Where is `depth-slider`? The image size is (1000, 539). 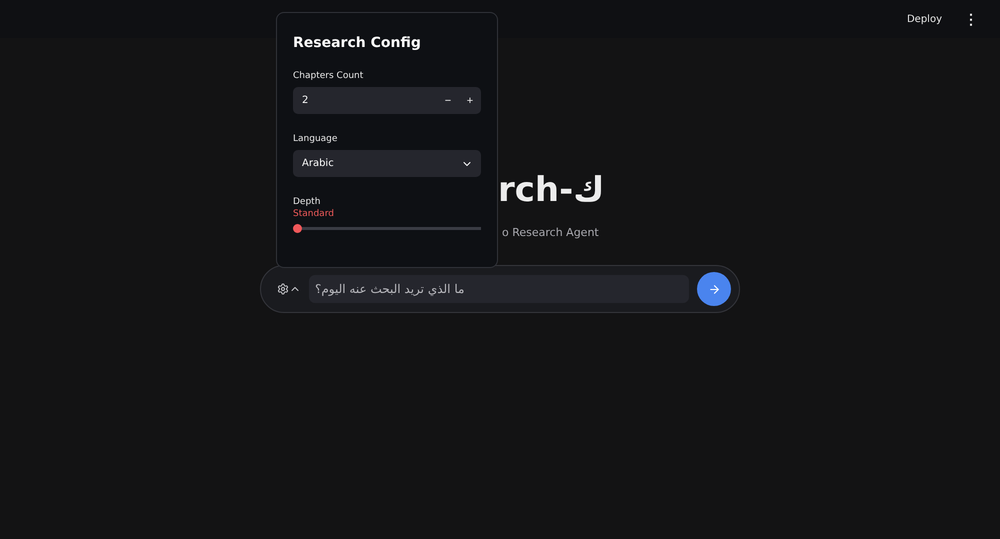 depth-slider is located at coordinates (387, 228).